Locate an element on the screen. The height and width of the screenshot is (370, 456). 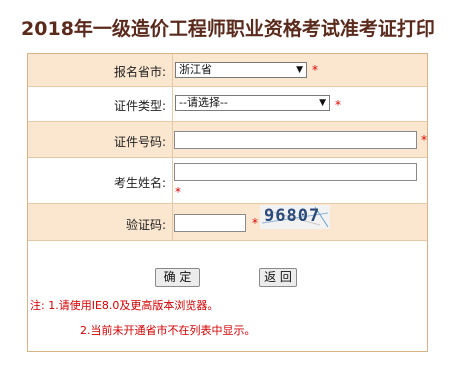
id-number-row: 证件号码: * is located at coordinates (227, 140).